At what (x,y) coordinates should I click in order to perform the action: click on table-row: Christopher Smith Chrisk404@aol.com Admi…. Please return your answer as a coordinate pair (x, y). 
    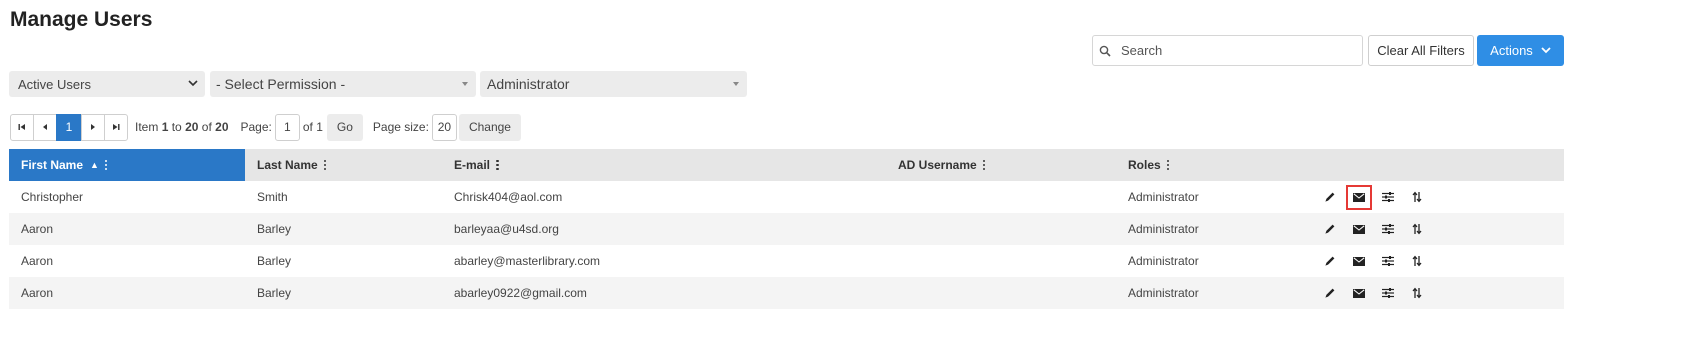
    Looking at the image, I should click on (786, 197).